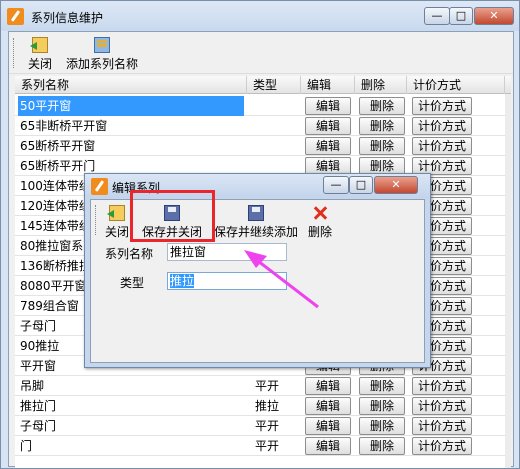 This screenshot has width=520, height=469. What do you see at coordinates (32, 386) in the screenshot?
I see `series-name-cell: 吊脚` at bounding box center [32, 386].